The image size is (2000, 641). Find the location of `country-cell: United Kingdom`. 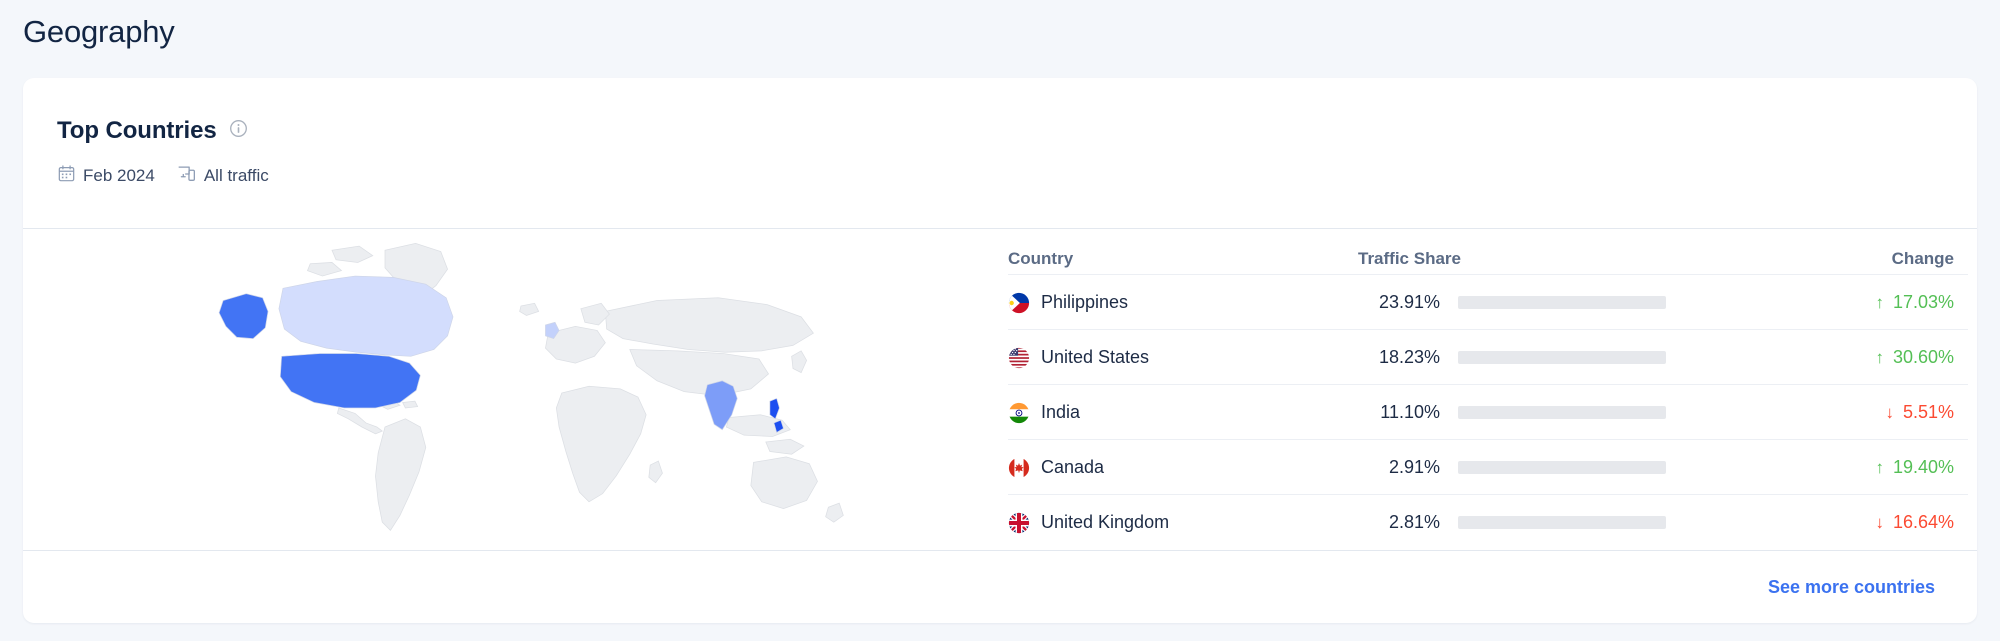

country-cell: United Kingdom is located at coordinates (1088, 522).